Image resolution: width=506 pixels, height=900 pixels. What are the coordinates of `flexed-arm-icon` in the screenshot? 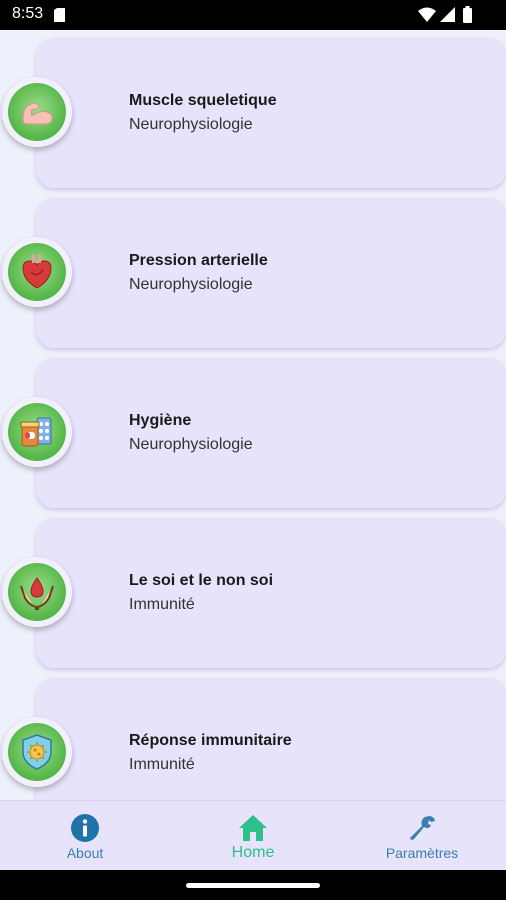 It's located at (37, 113).